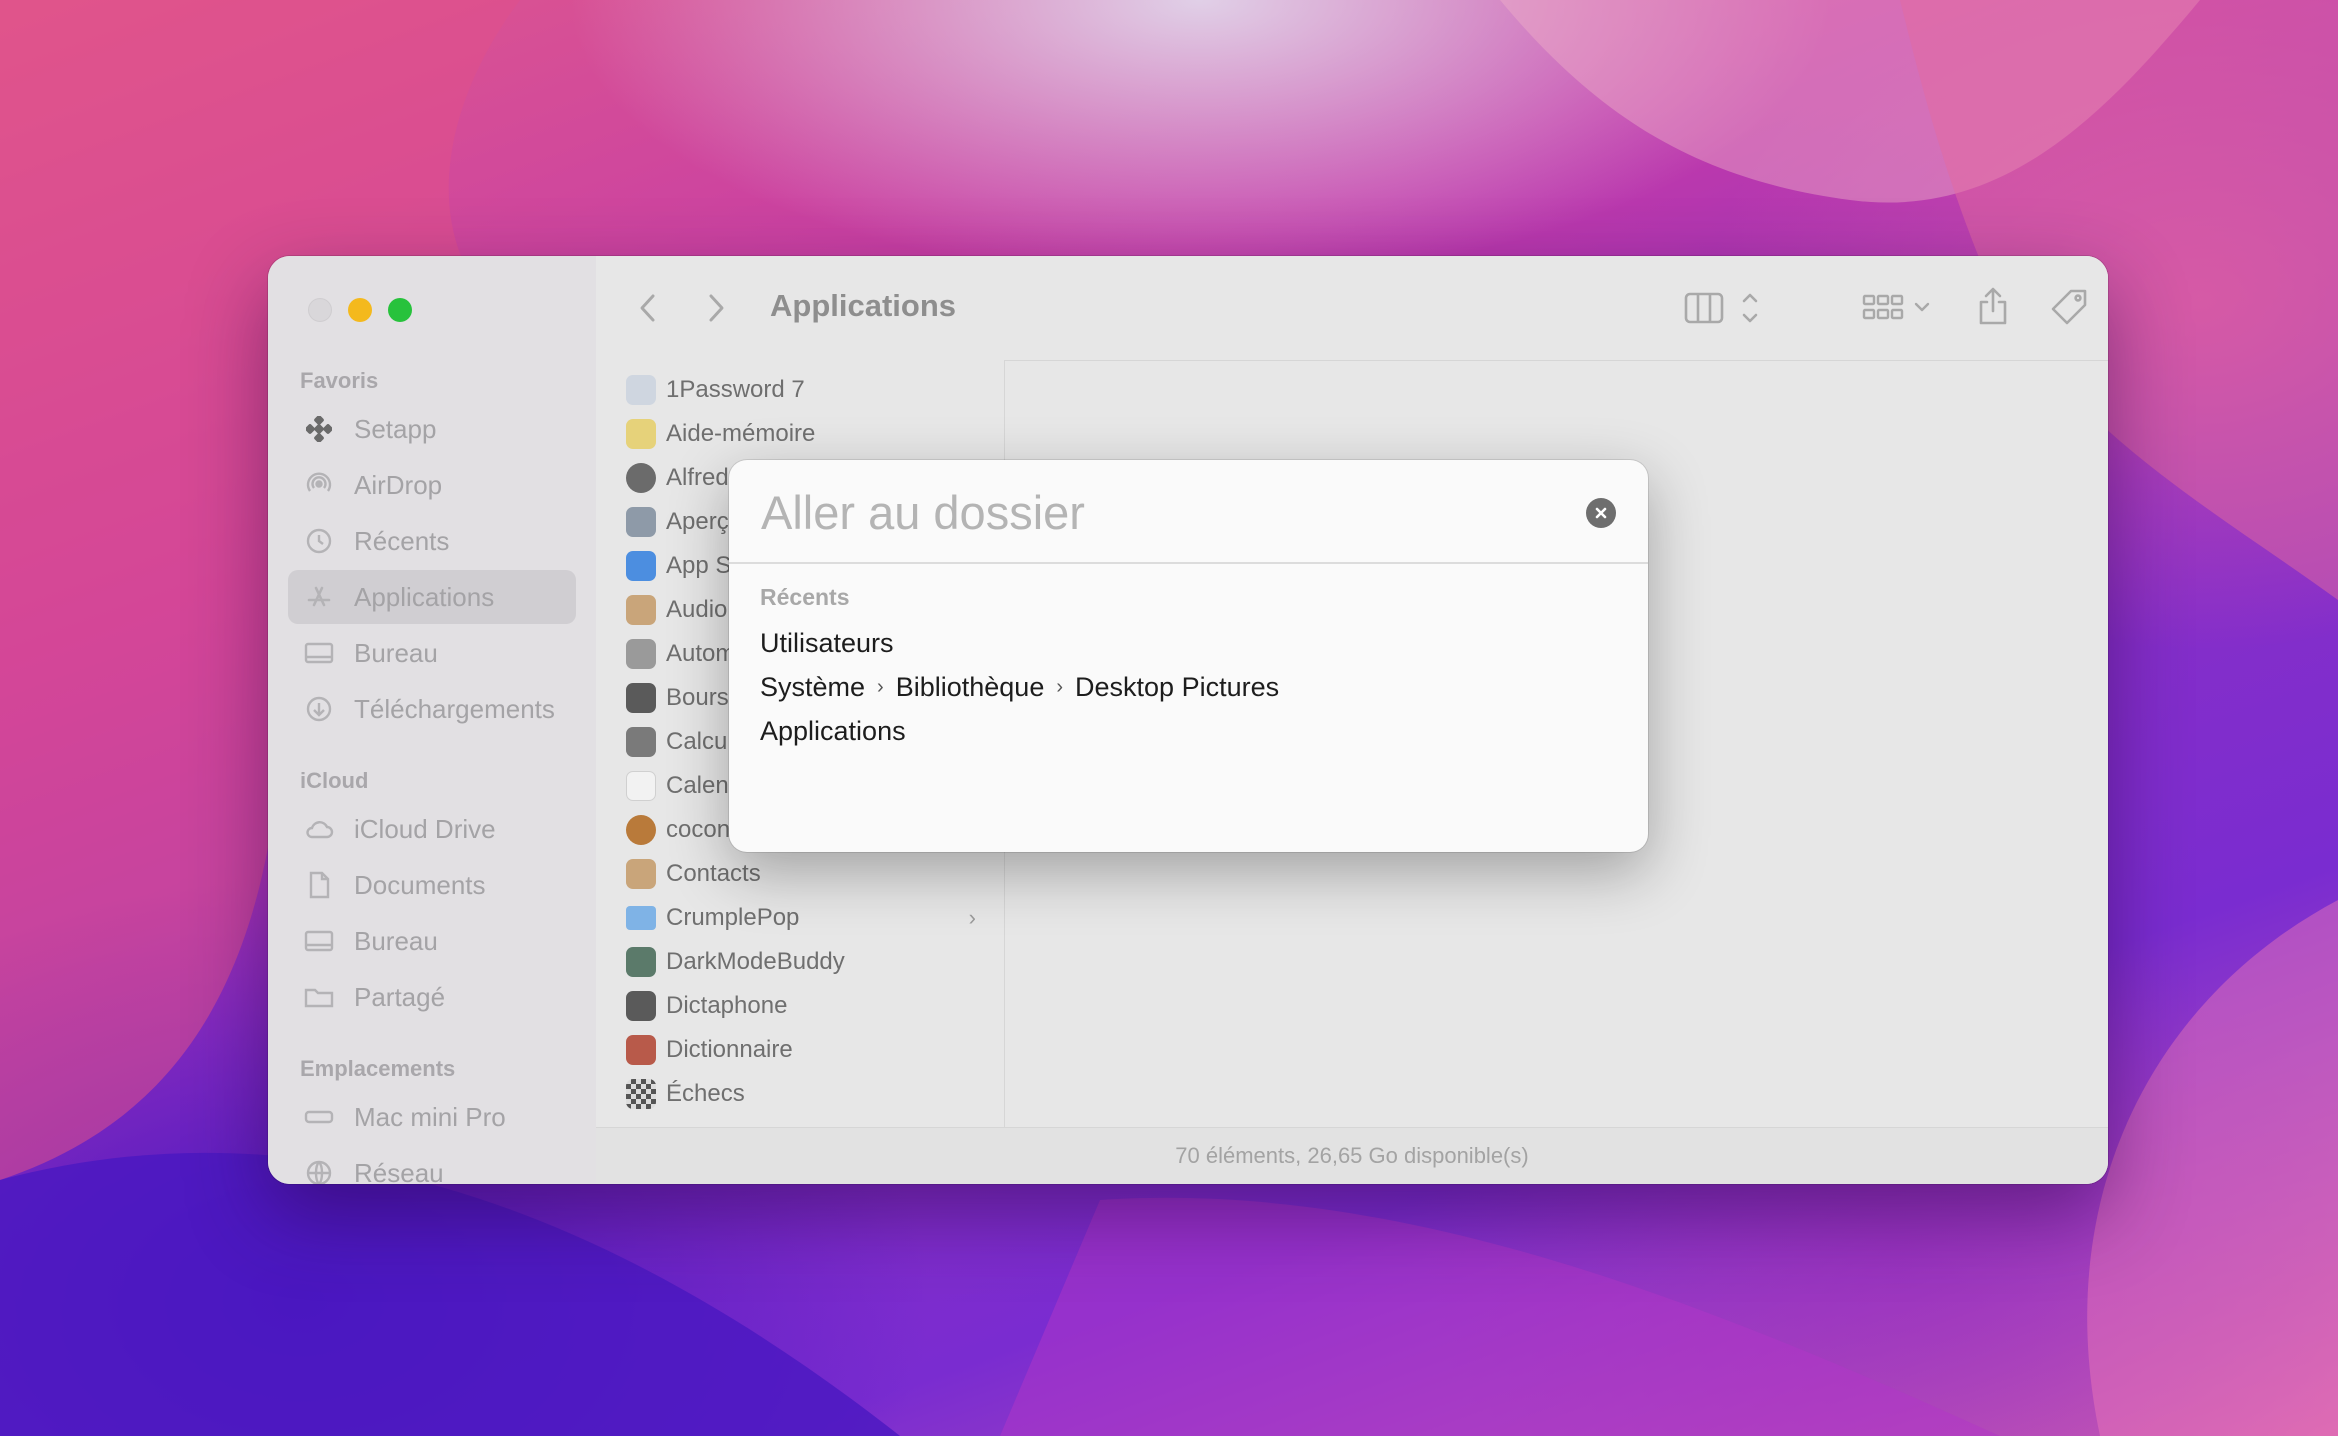 The height and width of the screenshot is (1436, 2338). What do you see at coordinates (360, 310) in the screenshot?
I see `minimize-window-button` at bounding box center [360, 310].